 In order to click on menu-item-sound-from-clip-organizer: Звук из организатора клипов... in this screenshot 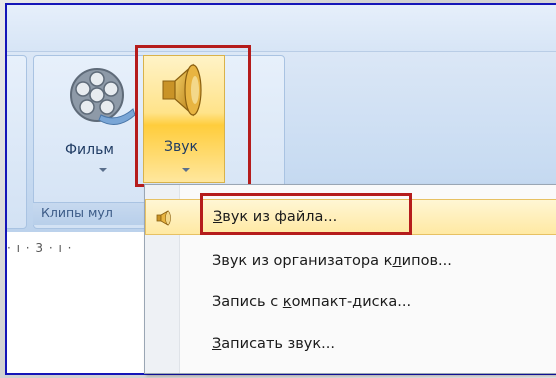, I will do `click(350, 262)`.